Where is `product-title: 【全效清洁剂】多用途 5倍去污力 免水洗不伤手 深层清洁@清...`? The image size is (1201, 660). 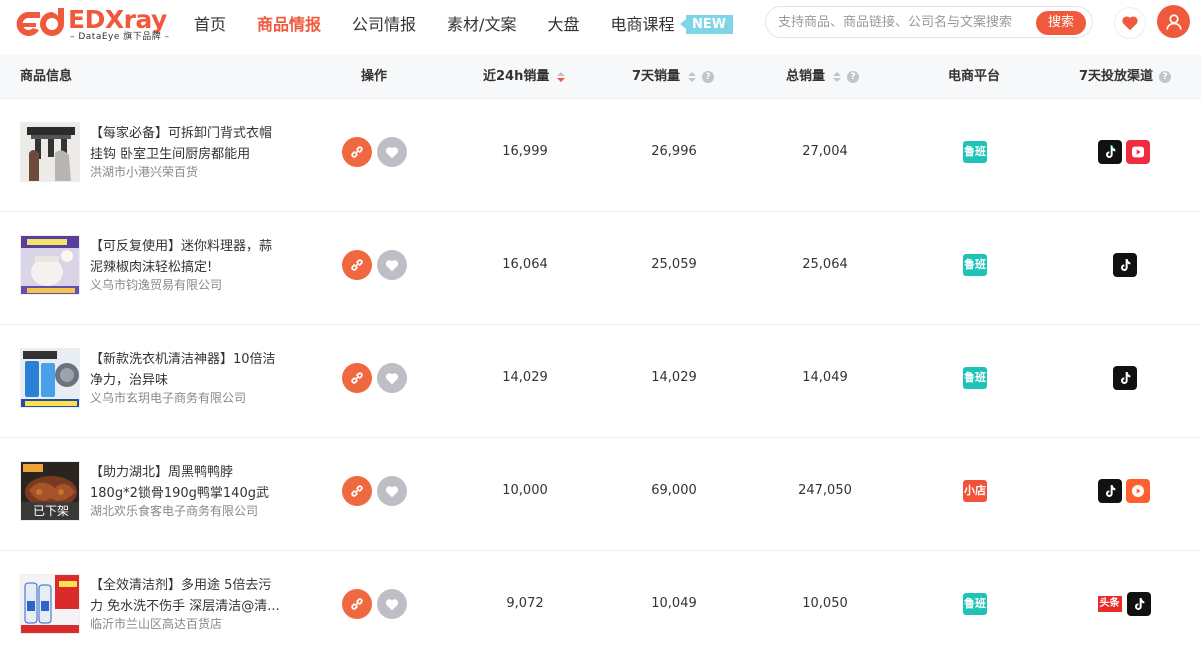
product-title: 【全效清洁剂】多用途 5倍去污力 免水洗不伤手 深层清洁@清... is located at coordinates (185, 596).